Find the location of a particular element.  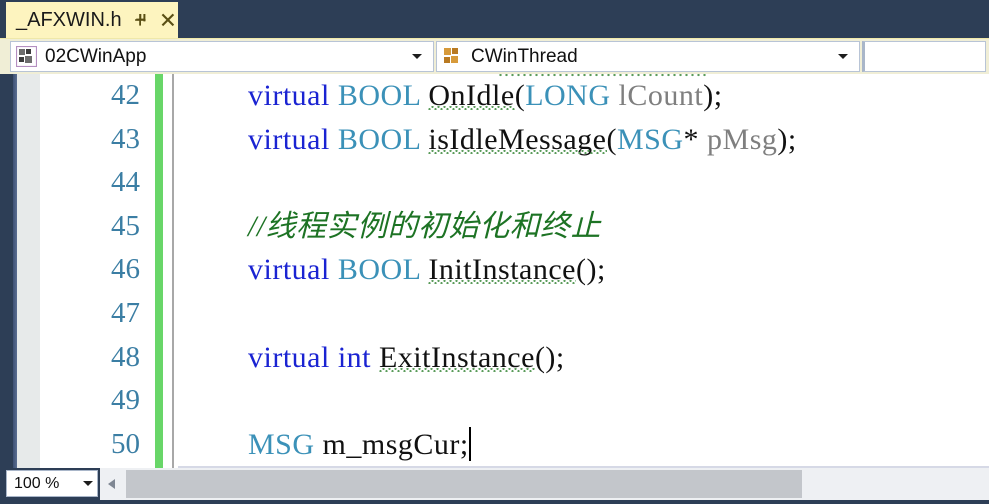

code-token: pMsg is located at coordinates (742, 139).